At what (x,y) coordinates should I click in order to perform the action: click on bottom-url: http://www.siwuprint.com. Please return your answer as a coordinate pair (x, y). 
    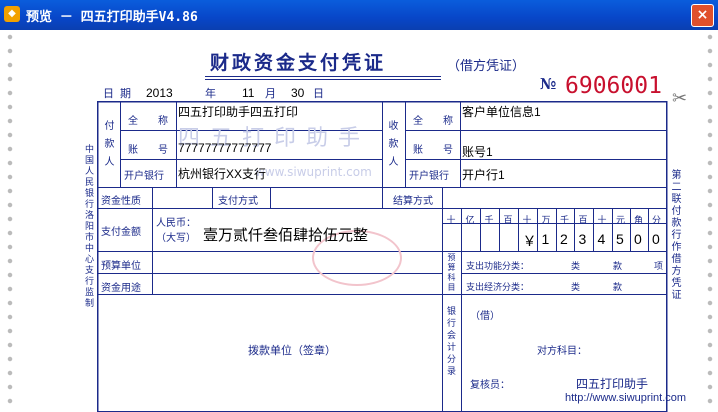
    Looking at the image, I should click on (626, 398).